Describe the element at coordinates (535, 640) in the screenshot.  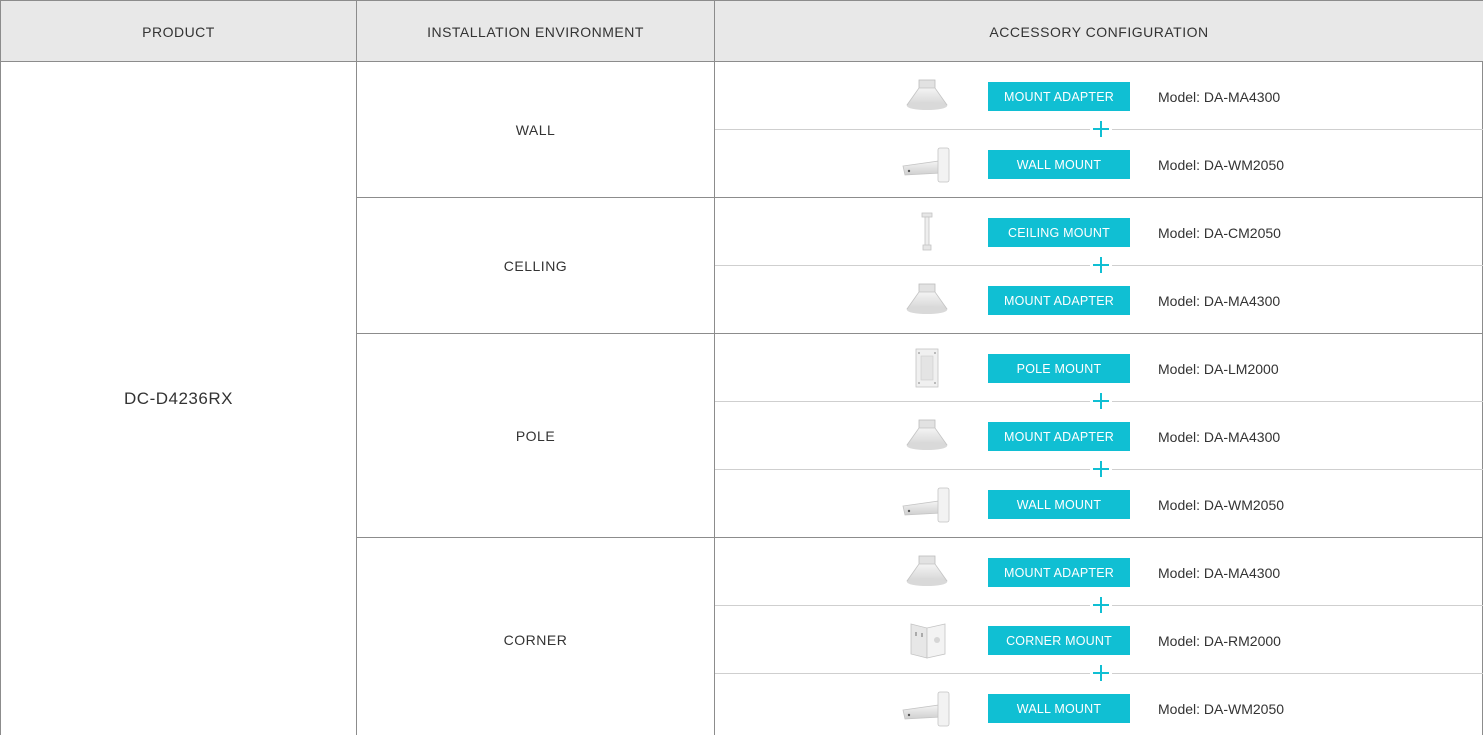
I see `environment-corner: CORNER` at that location.